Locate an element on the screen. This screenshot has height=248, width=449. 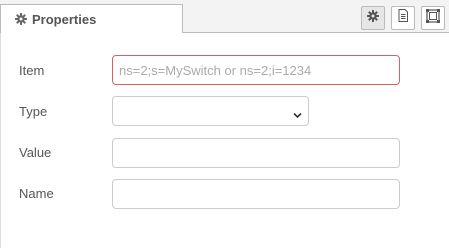
tab-properties: Properties is located at coordinates (91, 18).